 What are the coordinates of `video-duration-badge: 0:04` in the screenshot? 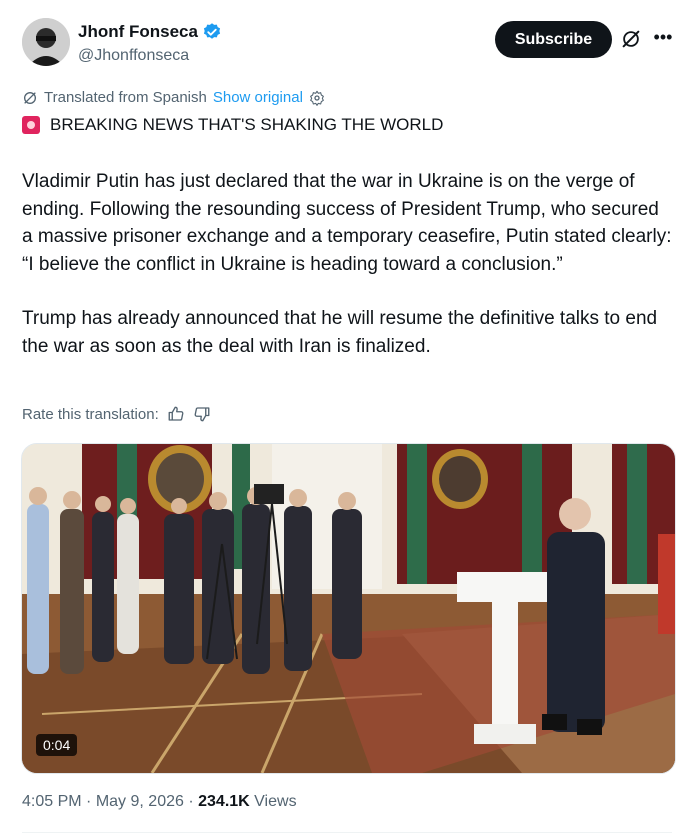 It's located at (57, 745).